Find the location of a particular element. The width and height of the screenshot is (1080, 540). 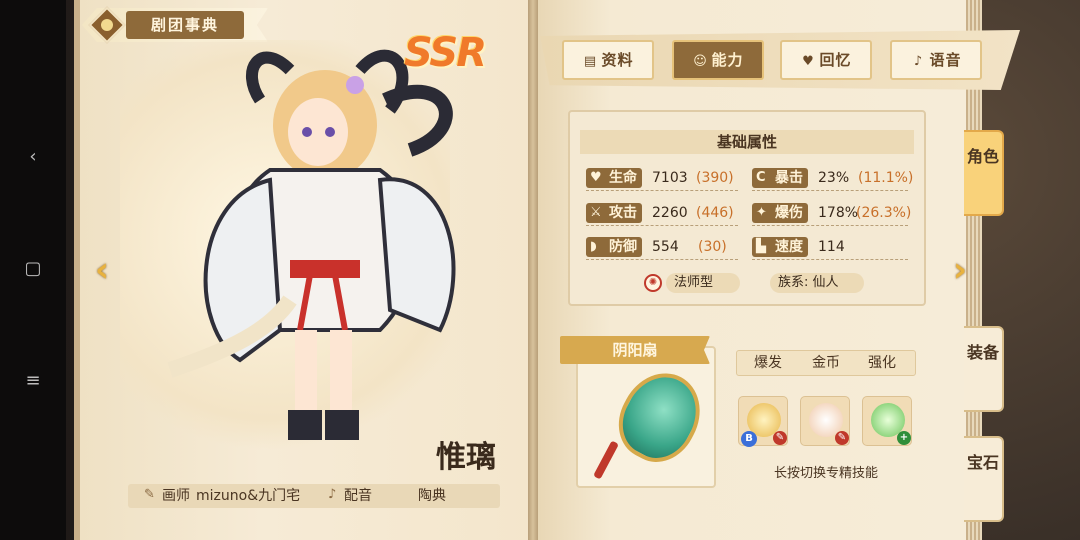

system-nav-bar: ‹ ▢ ≡ is located at coordinates (33, 270).